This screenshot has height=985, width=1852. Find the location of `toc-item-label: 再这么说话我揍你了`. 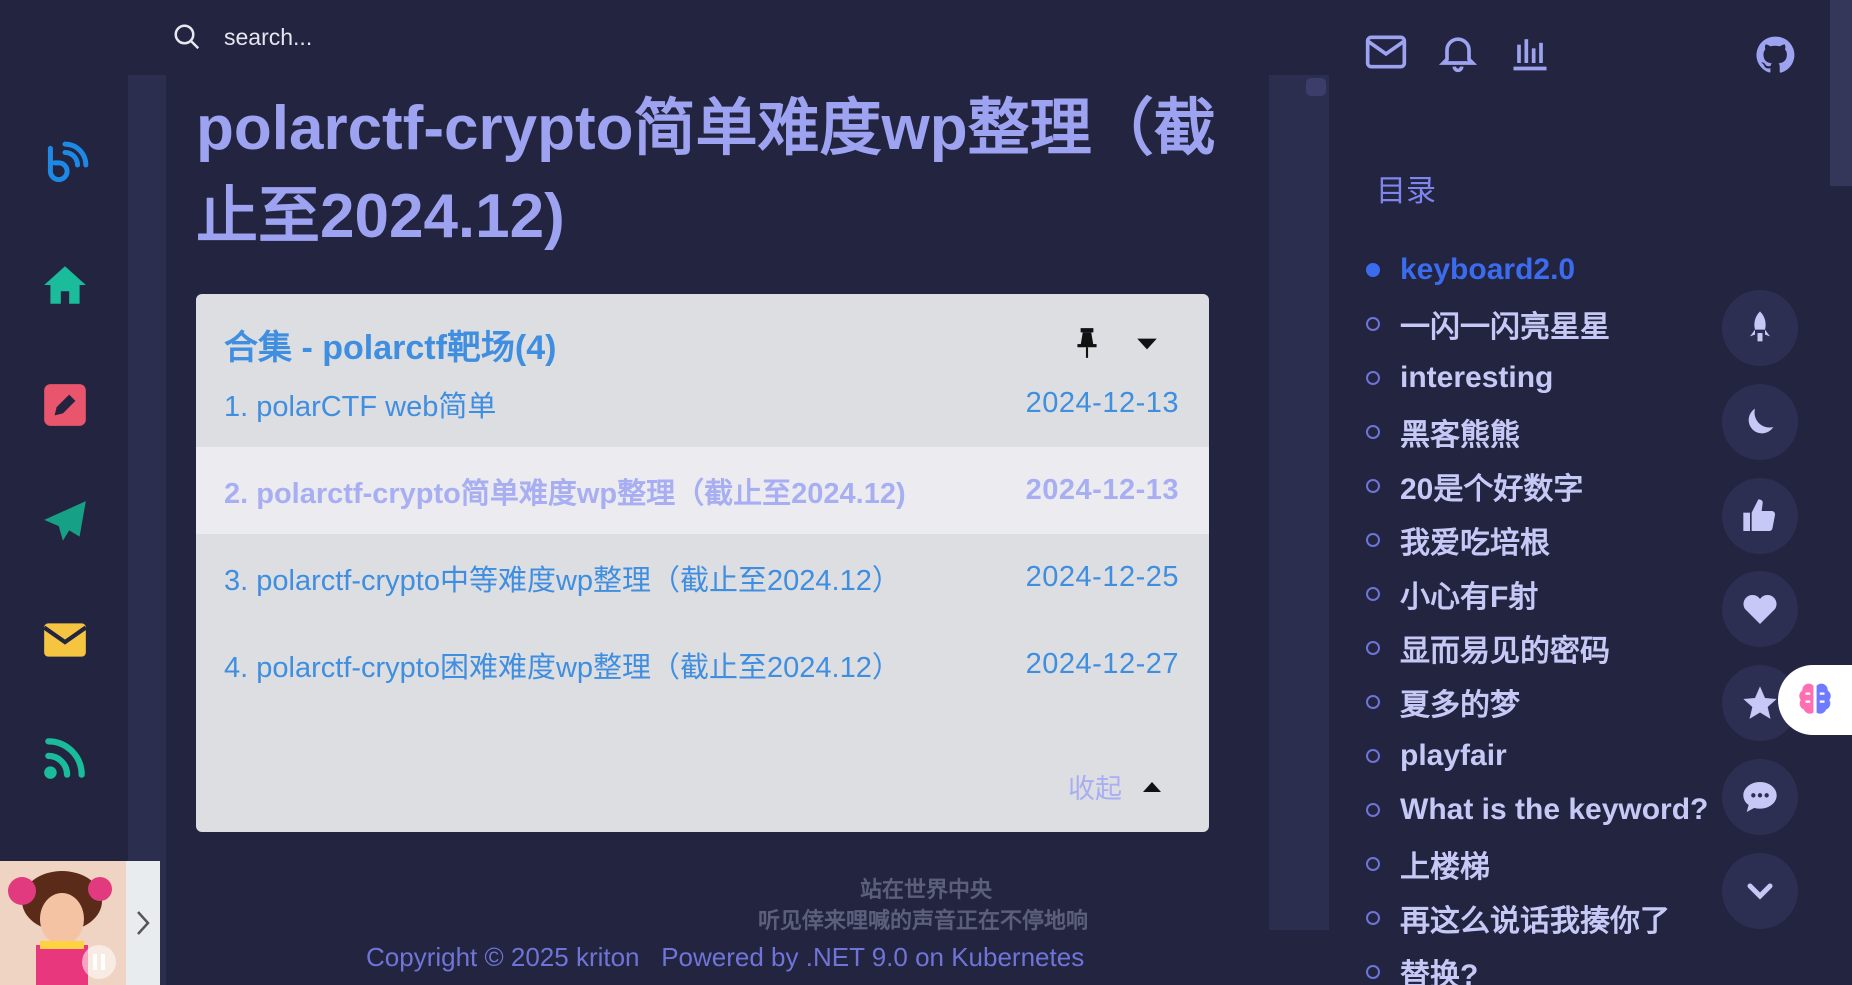

toc-item-label: 再这么说话我揍你了 is located at coordinates (1535, 918).